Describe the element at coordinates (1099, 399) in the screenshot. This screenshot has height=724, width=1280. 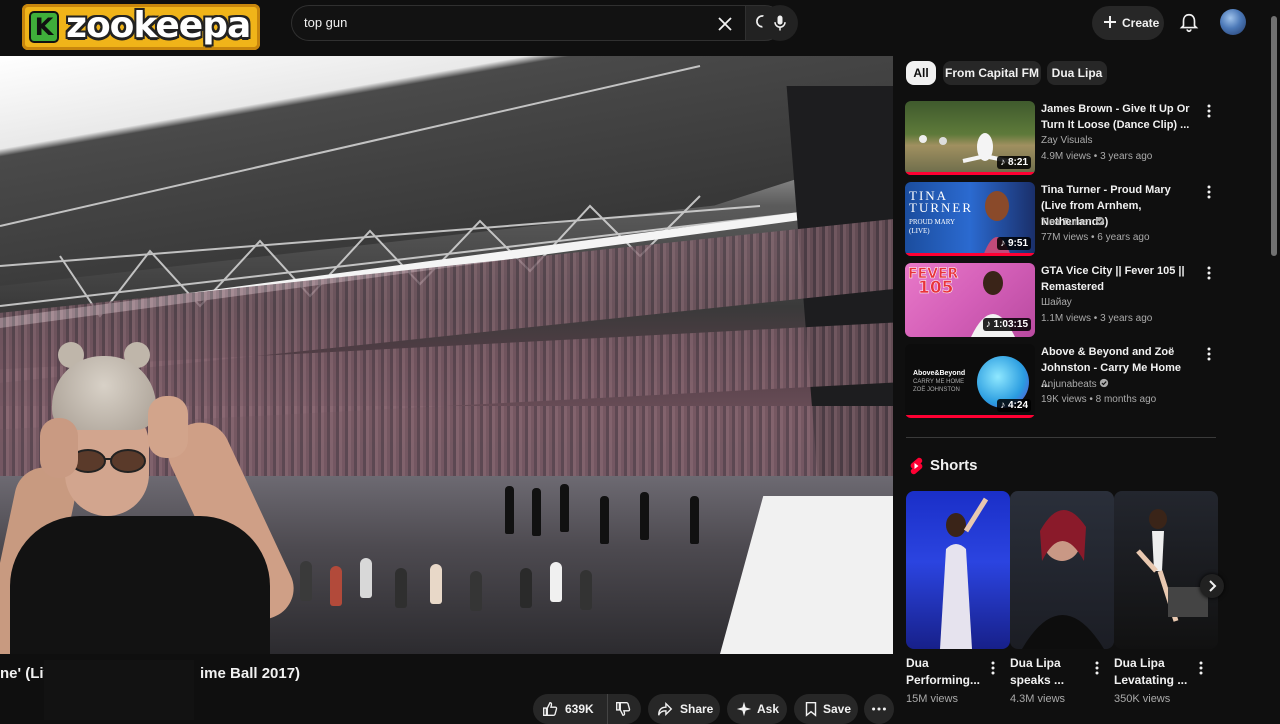
I see `views-and-age: 19K views • 8 months ago` at that location.